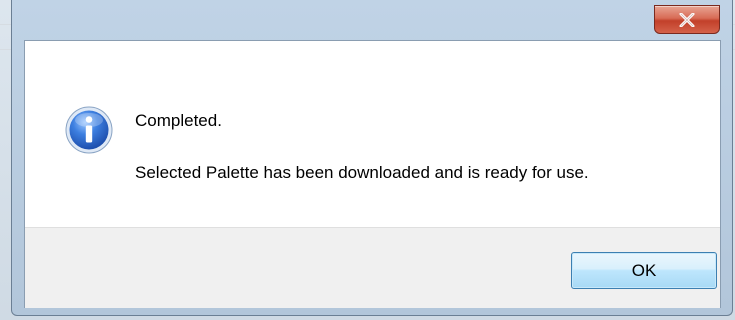  Describe the element at coordinates (178, 120) in the screenshot. I see `message-title: Completed.` at that location.